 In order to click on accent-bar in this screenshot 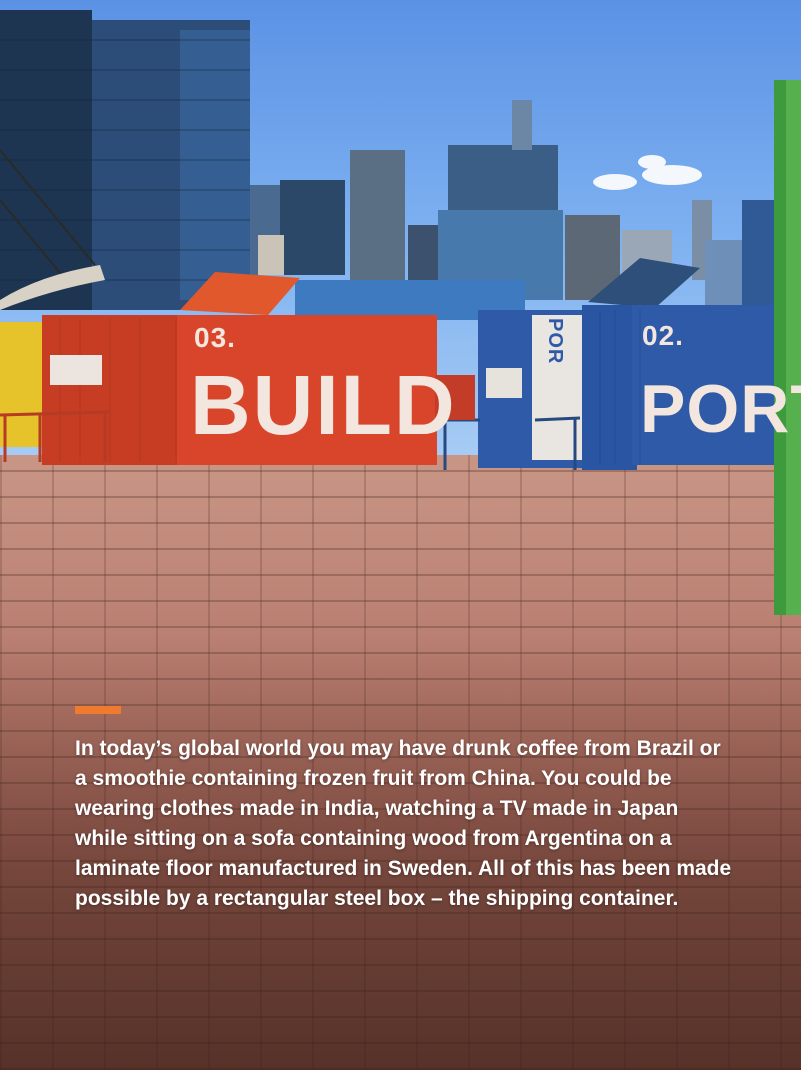, I will do `click(98, 710)`.